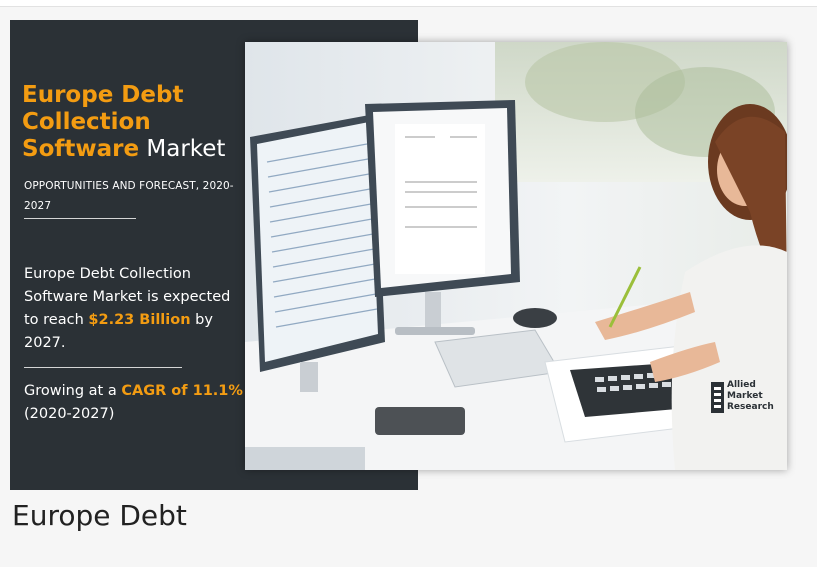  Describe the element at coordinates (136, 403) in the screenshot. I see `growth-text: Growing at a CAGR of 11.1% (2020-2027)` at that location.